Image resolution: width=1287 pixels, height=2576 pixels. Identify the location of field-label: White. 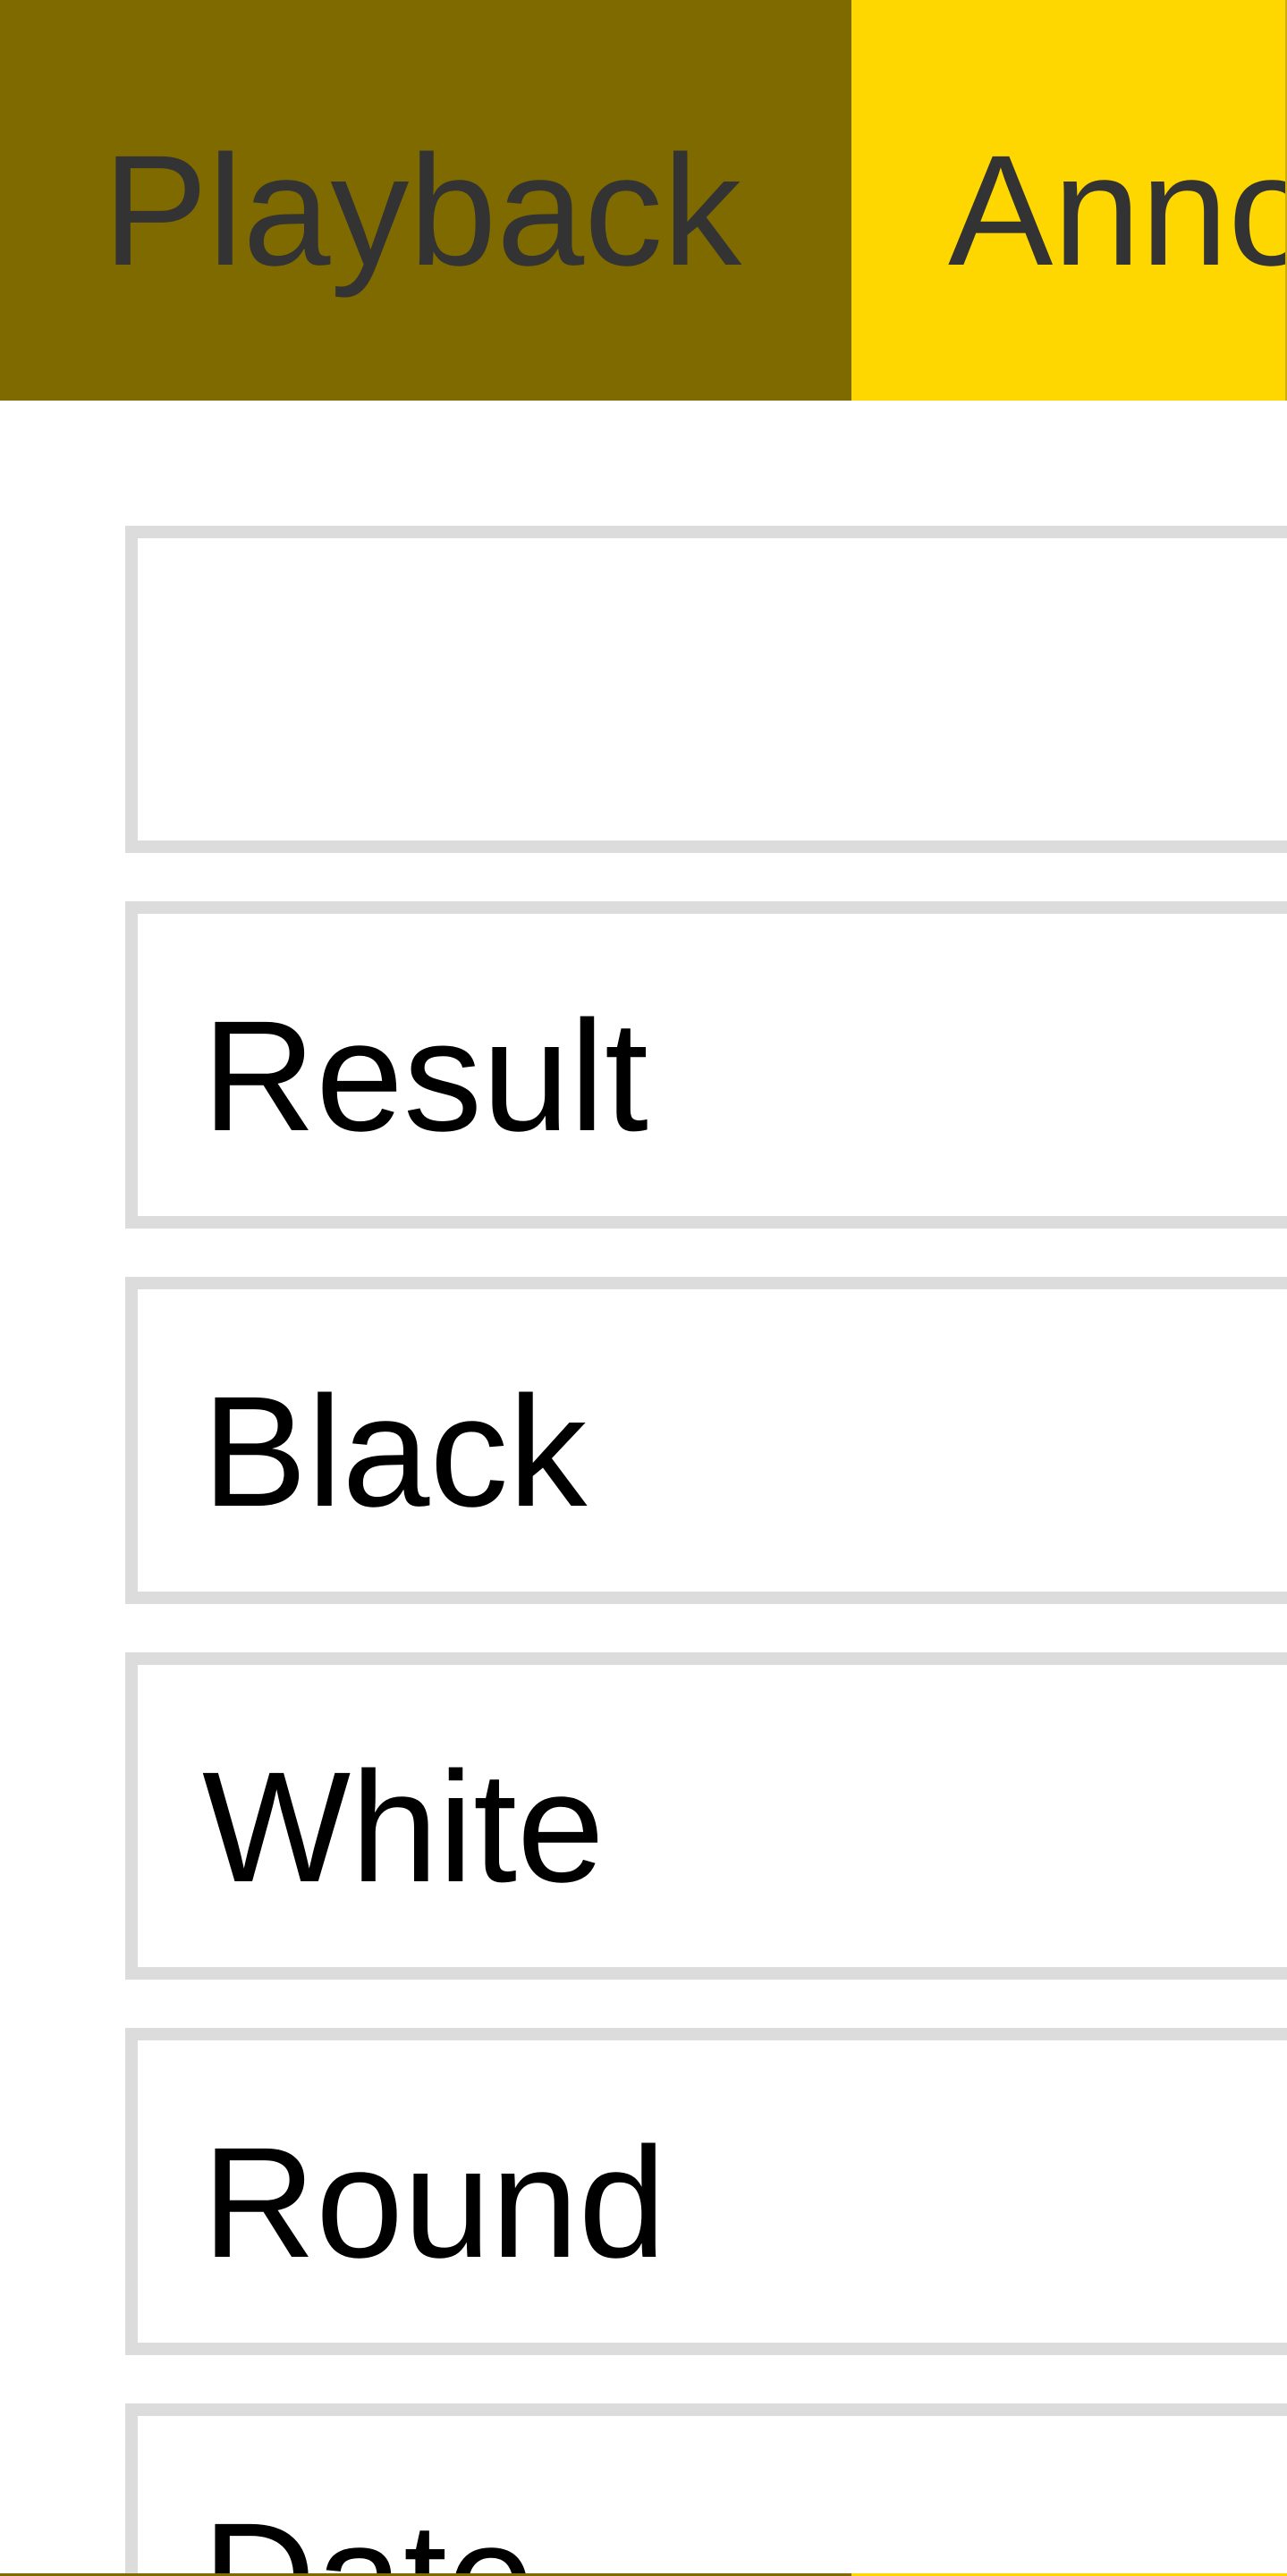
(403, 1827).